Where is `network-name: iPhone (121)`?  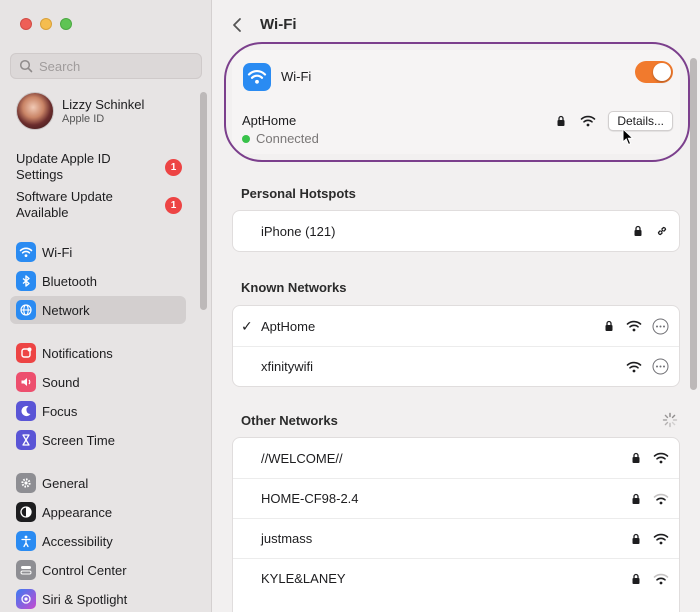 network-name: iPhone (121) is located at coordinates (298, 231).